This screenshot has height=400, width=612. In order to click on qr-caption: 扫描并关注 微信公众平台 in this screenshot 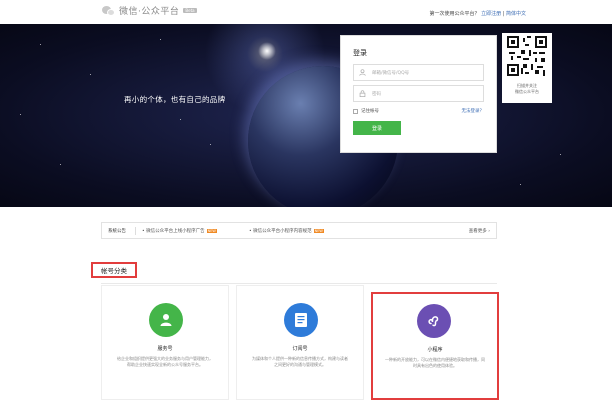, I will do `click(527, 89)`.